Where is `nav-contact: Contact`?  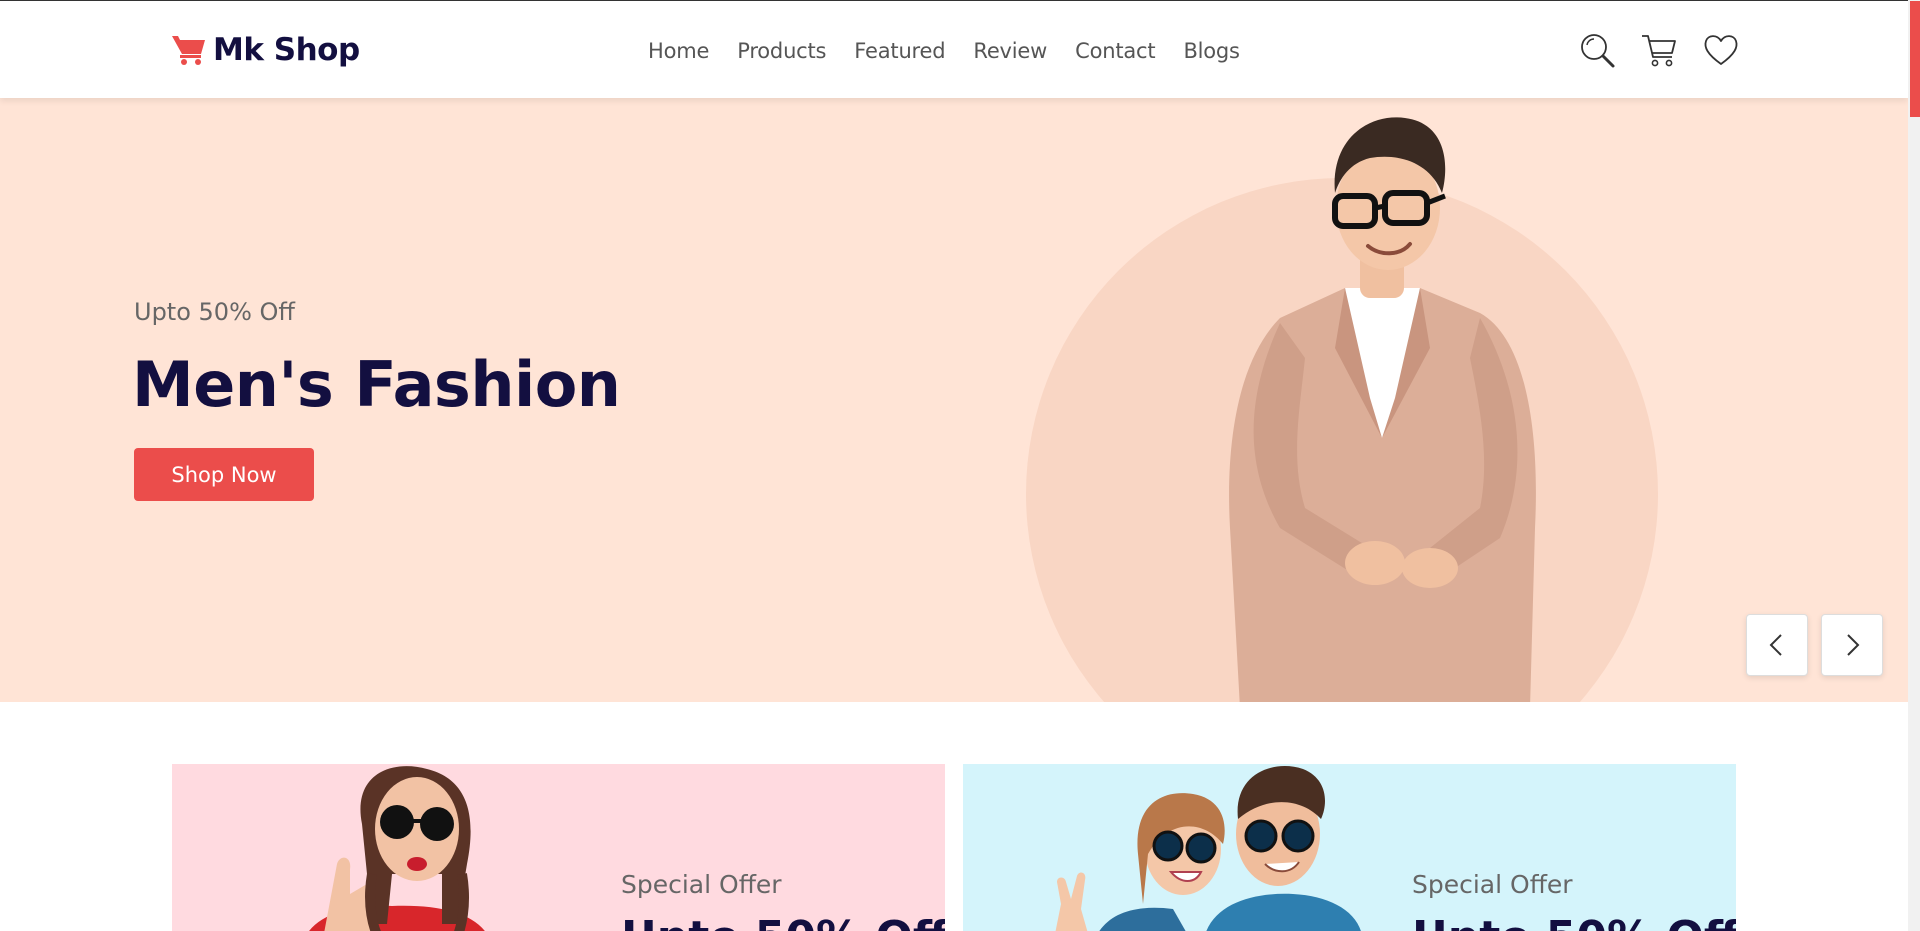 nav-contact: Contact is located at coordinates (1115, 51).